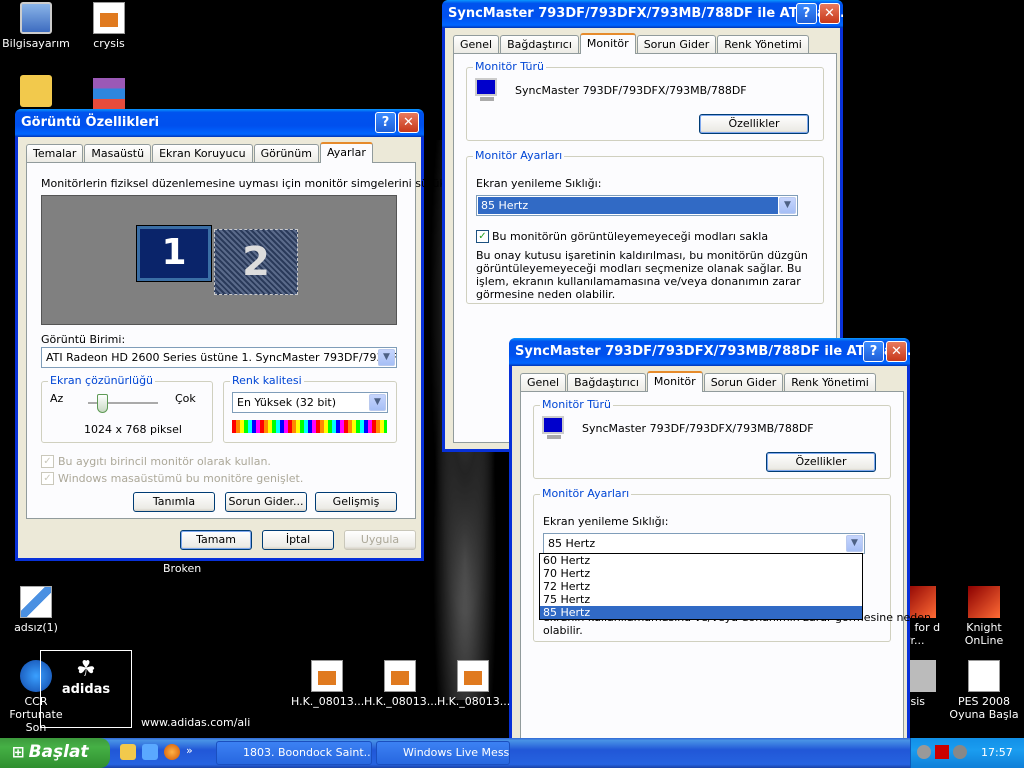  Describe the element at coordinates (310, 402) in the screenshot. I see `color-quality-select: En Yüksek (32 bit) ▼` at that location.